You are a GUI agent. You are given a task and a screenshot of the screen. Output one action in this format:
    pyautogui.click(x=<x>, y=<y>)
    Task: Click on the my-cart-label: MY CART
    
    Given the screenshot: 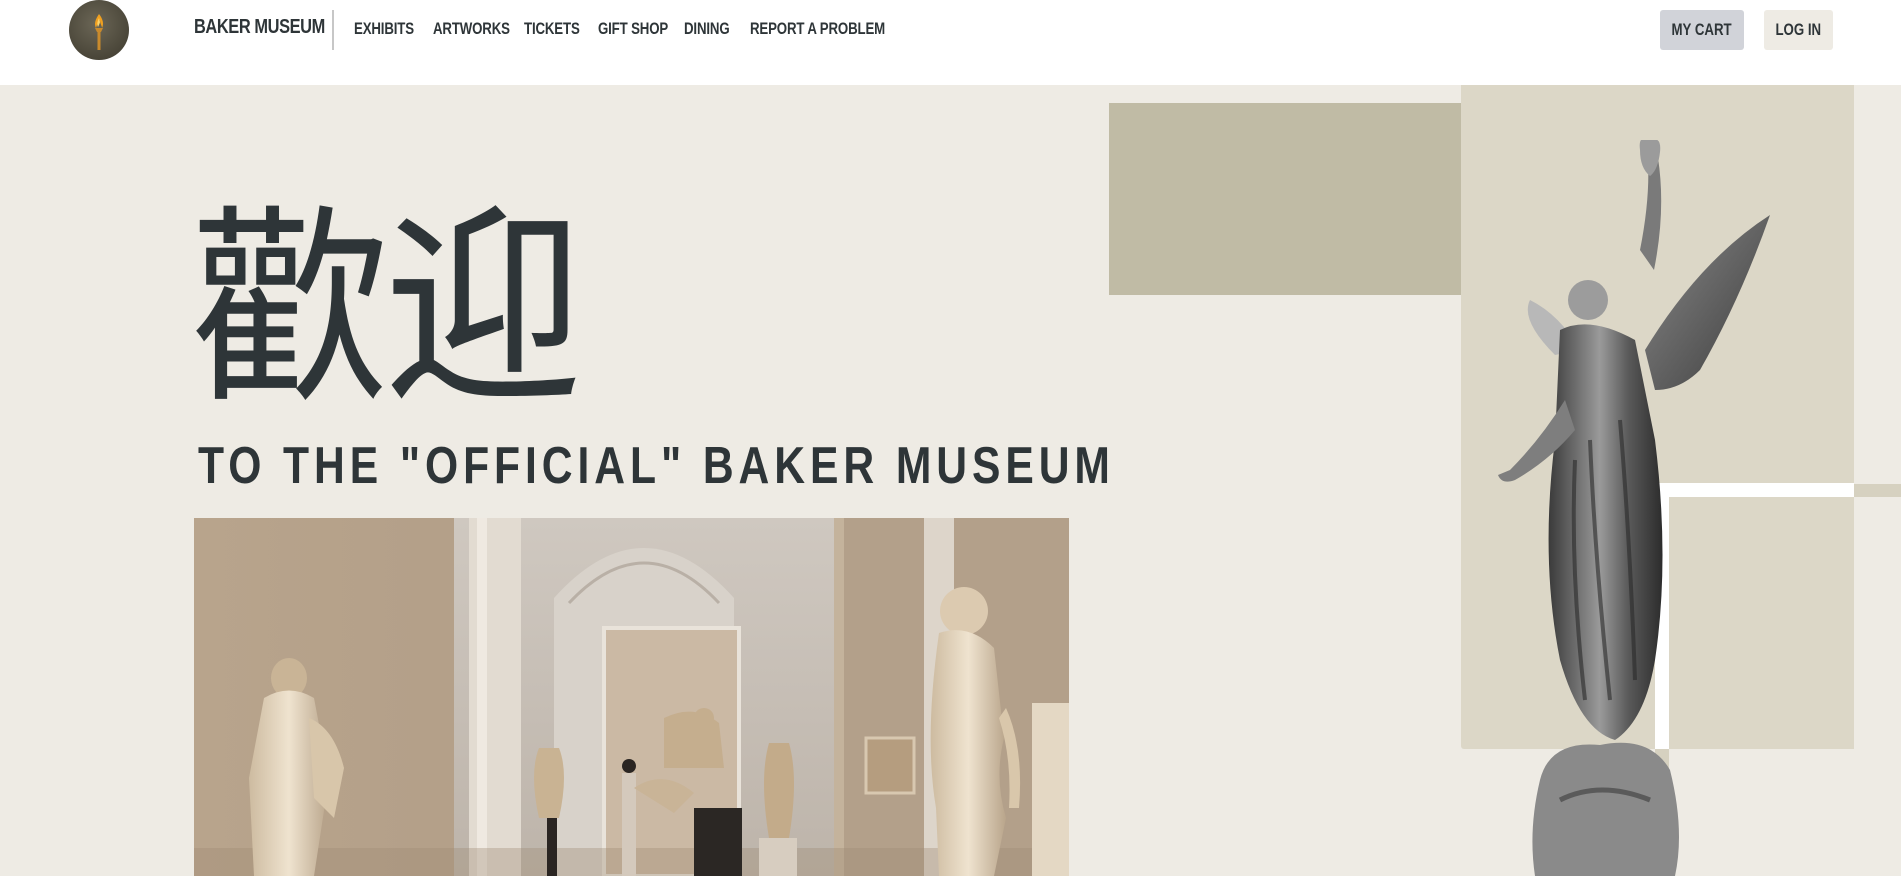 What is the action you would take?
    pyautogui.click(x=1702, y=29)
    